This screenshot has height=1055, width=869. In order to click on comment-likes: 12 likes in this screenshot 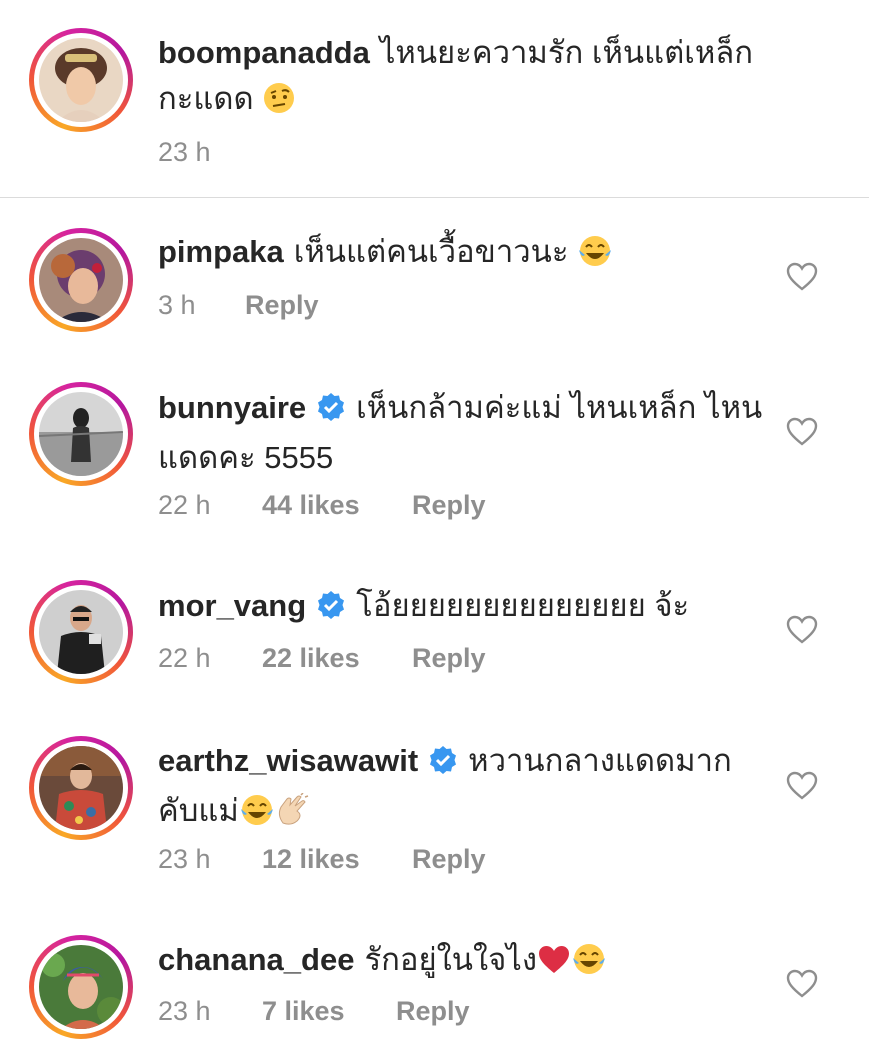, I will do `click(337, 859)`.